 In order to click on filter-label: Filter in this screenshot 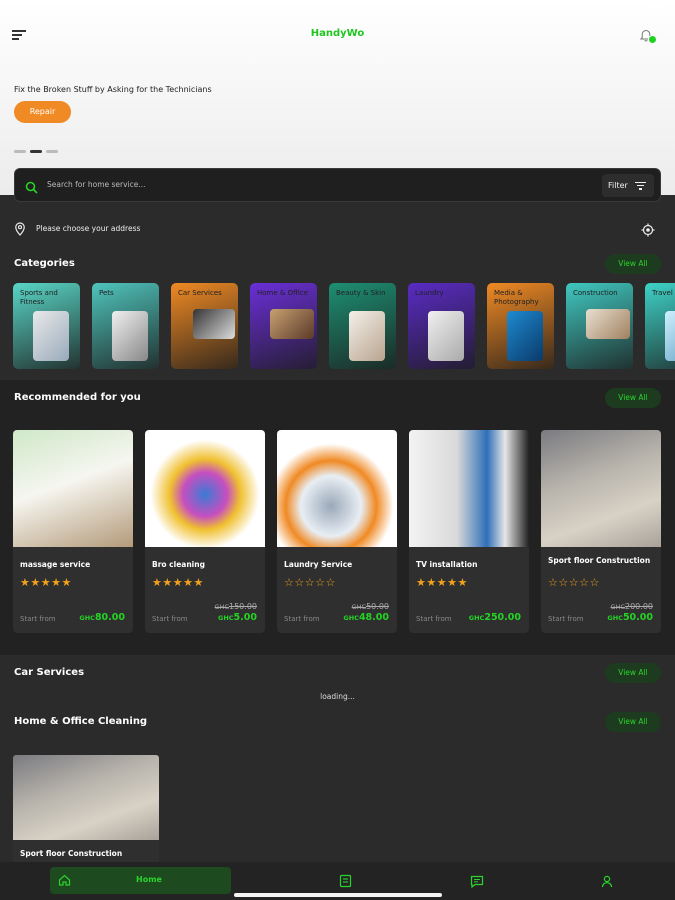, I will do `click(618, 185)`.